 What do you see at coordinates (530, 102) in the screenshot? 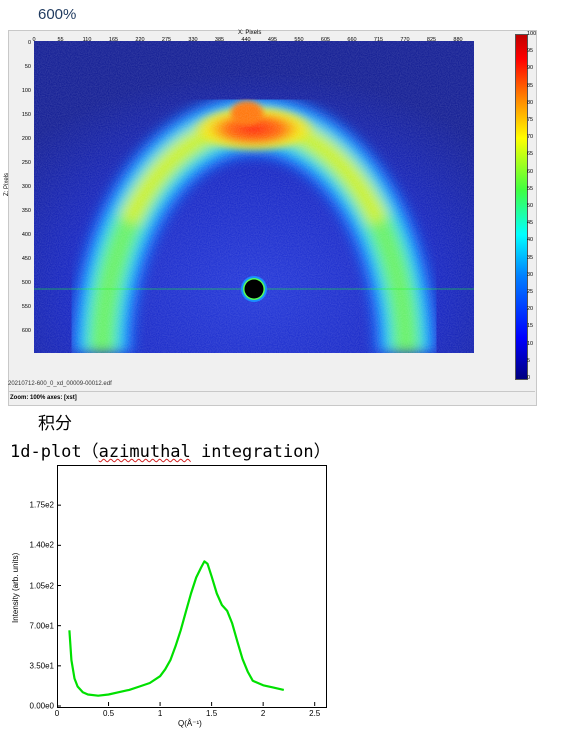
I see `colorbar-tick-label: 80` at bounding box center [530, 102].